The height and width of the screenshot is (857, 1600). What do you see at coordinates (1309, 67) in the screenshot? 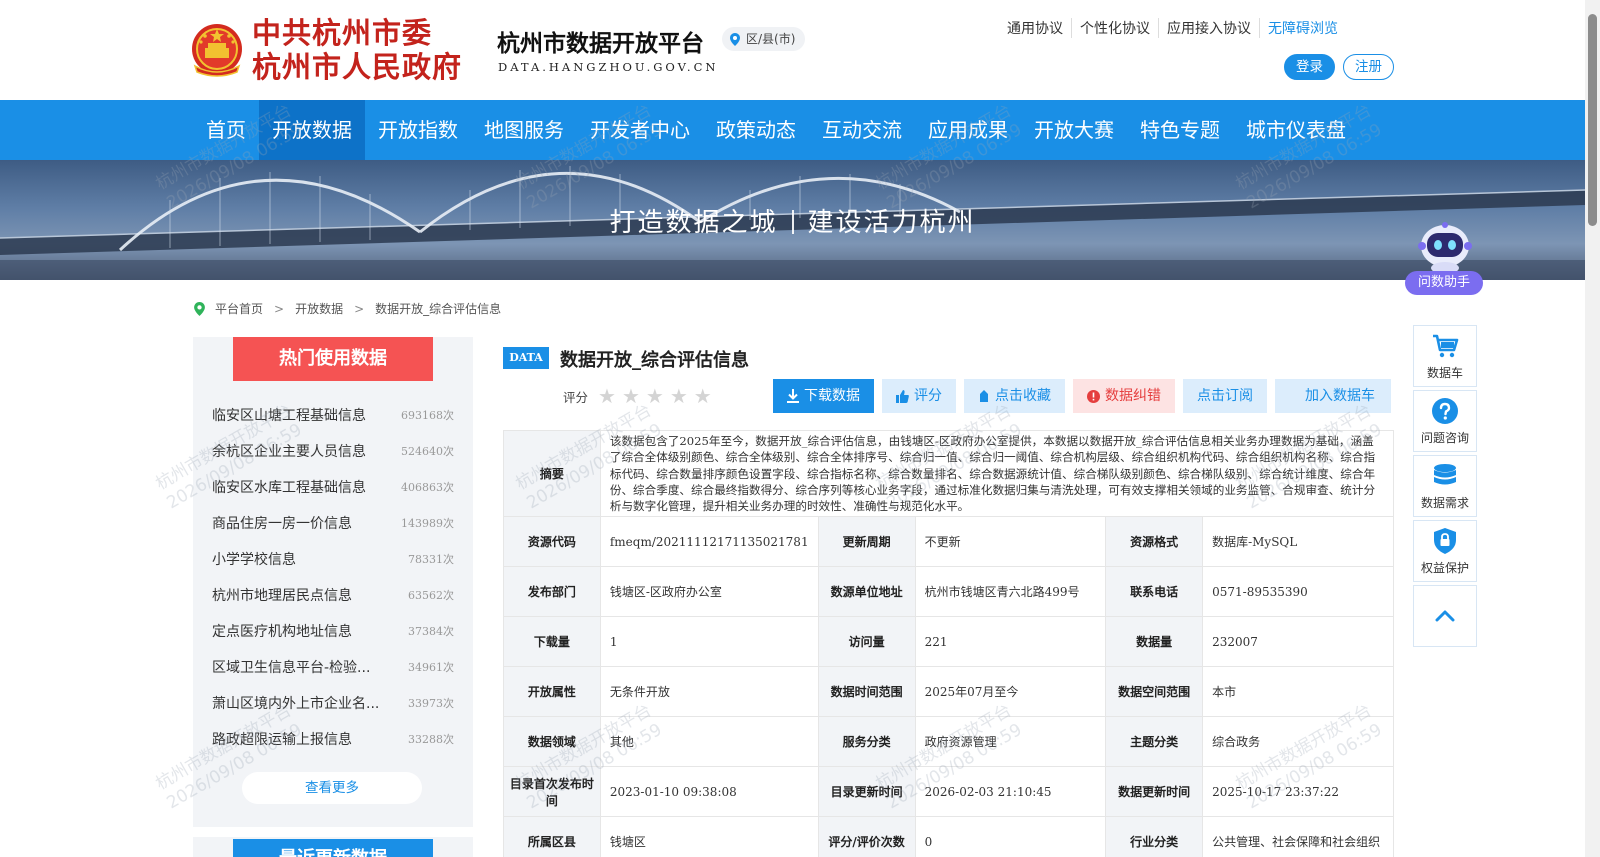
I see `login-button: 登录` at bounding box center [1309, 67].